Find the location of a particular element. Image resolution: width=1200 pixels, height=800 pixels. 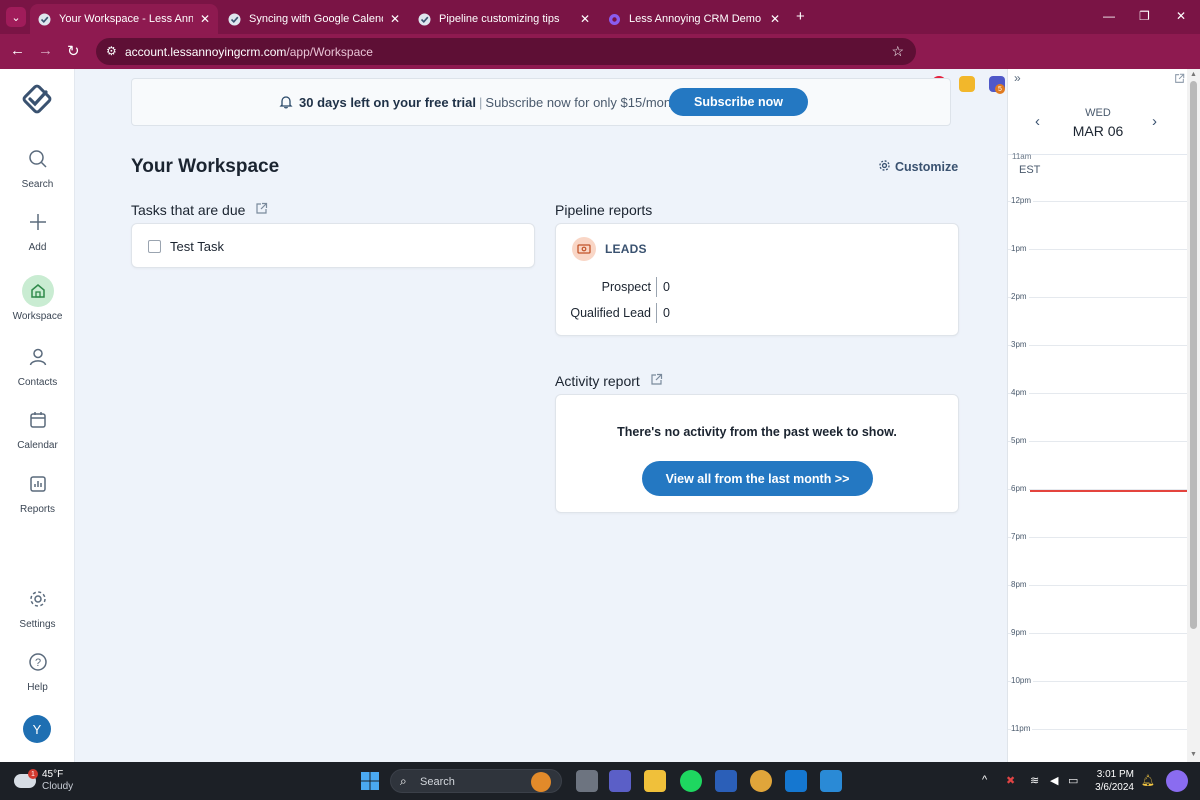

search-highlight-icon is located at coordinates (541, 782).